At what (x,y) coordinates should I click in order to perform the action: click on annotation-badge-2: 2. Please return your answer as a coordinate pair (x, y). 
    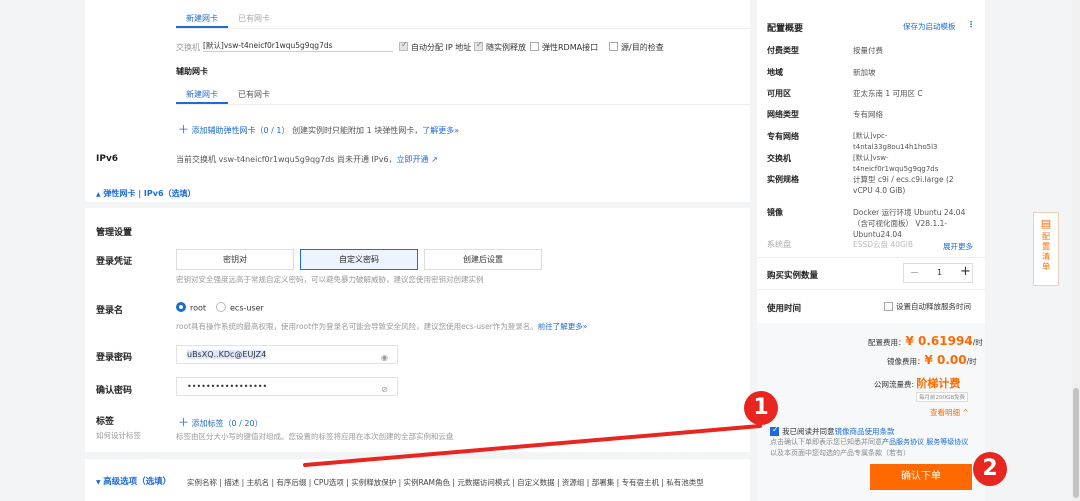
    Looking at the image, I should click on (990, 469).